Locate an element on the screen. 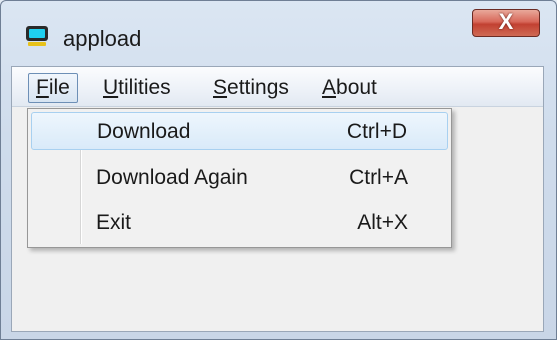 This screenshot has height=340, width=557. menu-bar: File Utilities Settings About is located at coordinates (277, 87).